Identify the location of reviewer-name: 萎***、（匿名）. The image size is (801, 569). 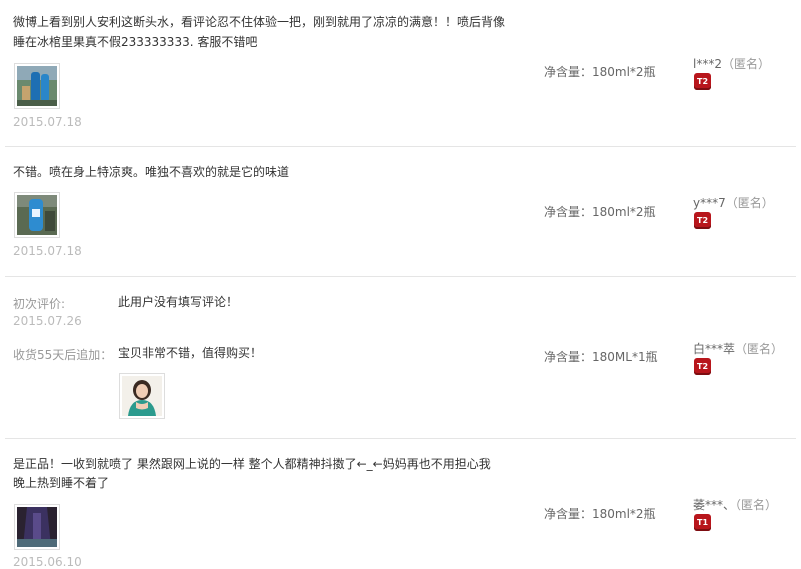
(735, 504).